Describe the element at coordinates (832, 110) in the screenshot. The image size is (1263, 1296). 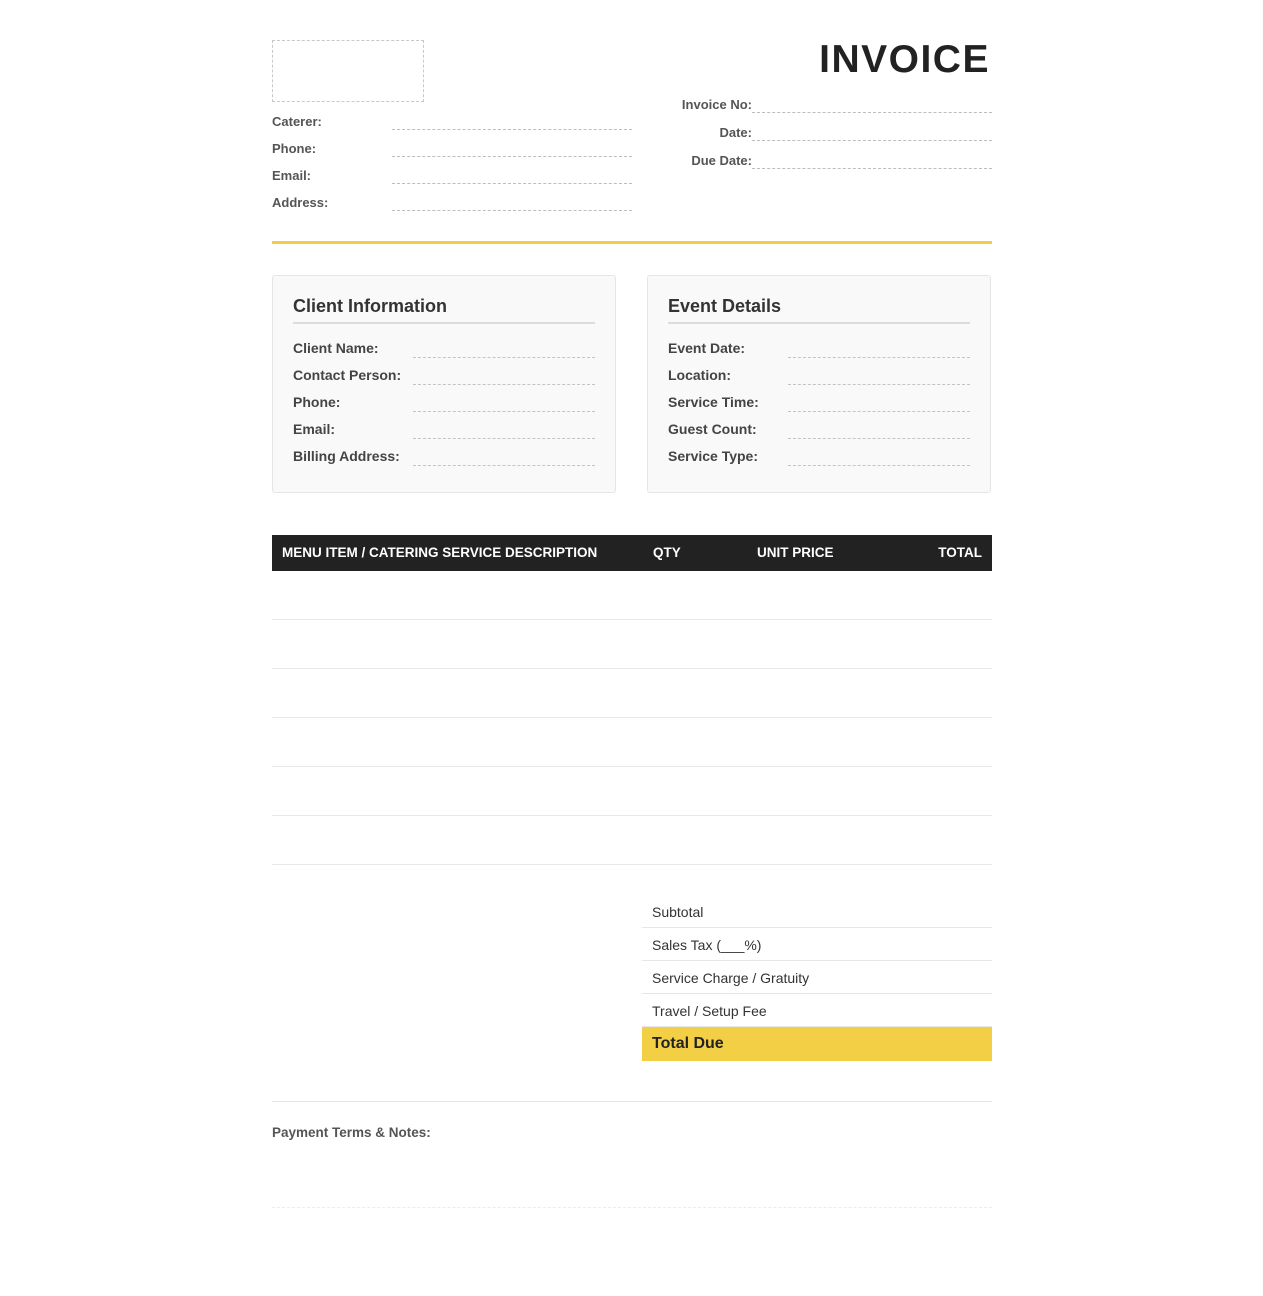
I see `invoice-number-row: Invoice No:` at that location.